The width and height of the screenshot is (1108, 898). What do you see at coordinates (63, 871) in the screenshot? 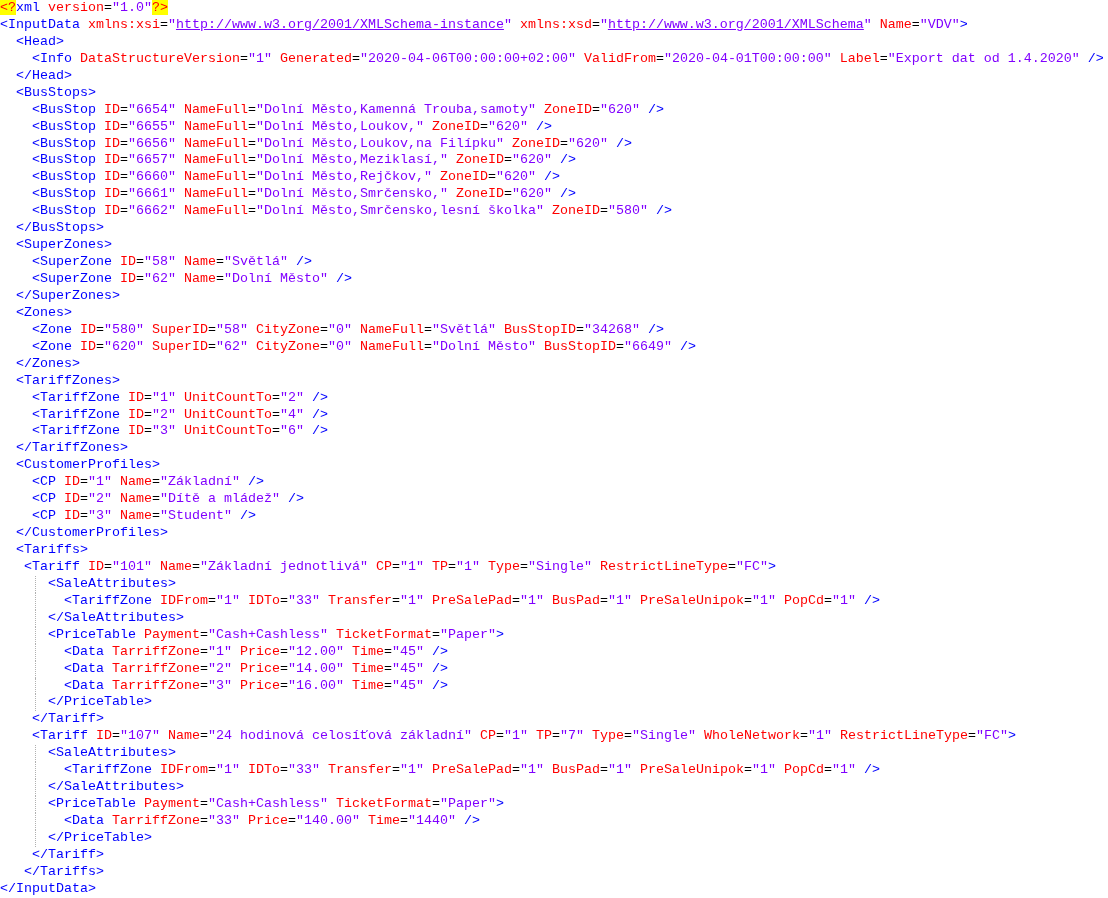
I see `code-line: </Tariffs>` at bounding box center [63, 871].